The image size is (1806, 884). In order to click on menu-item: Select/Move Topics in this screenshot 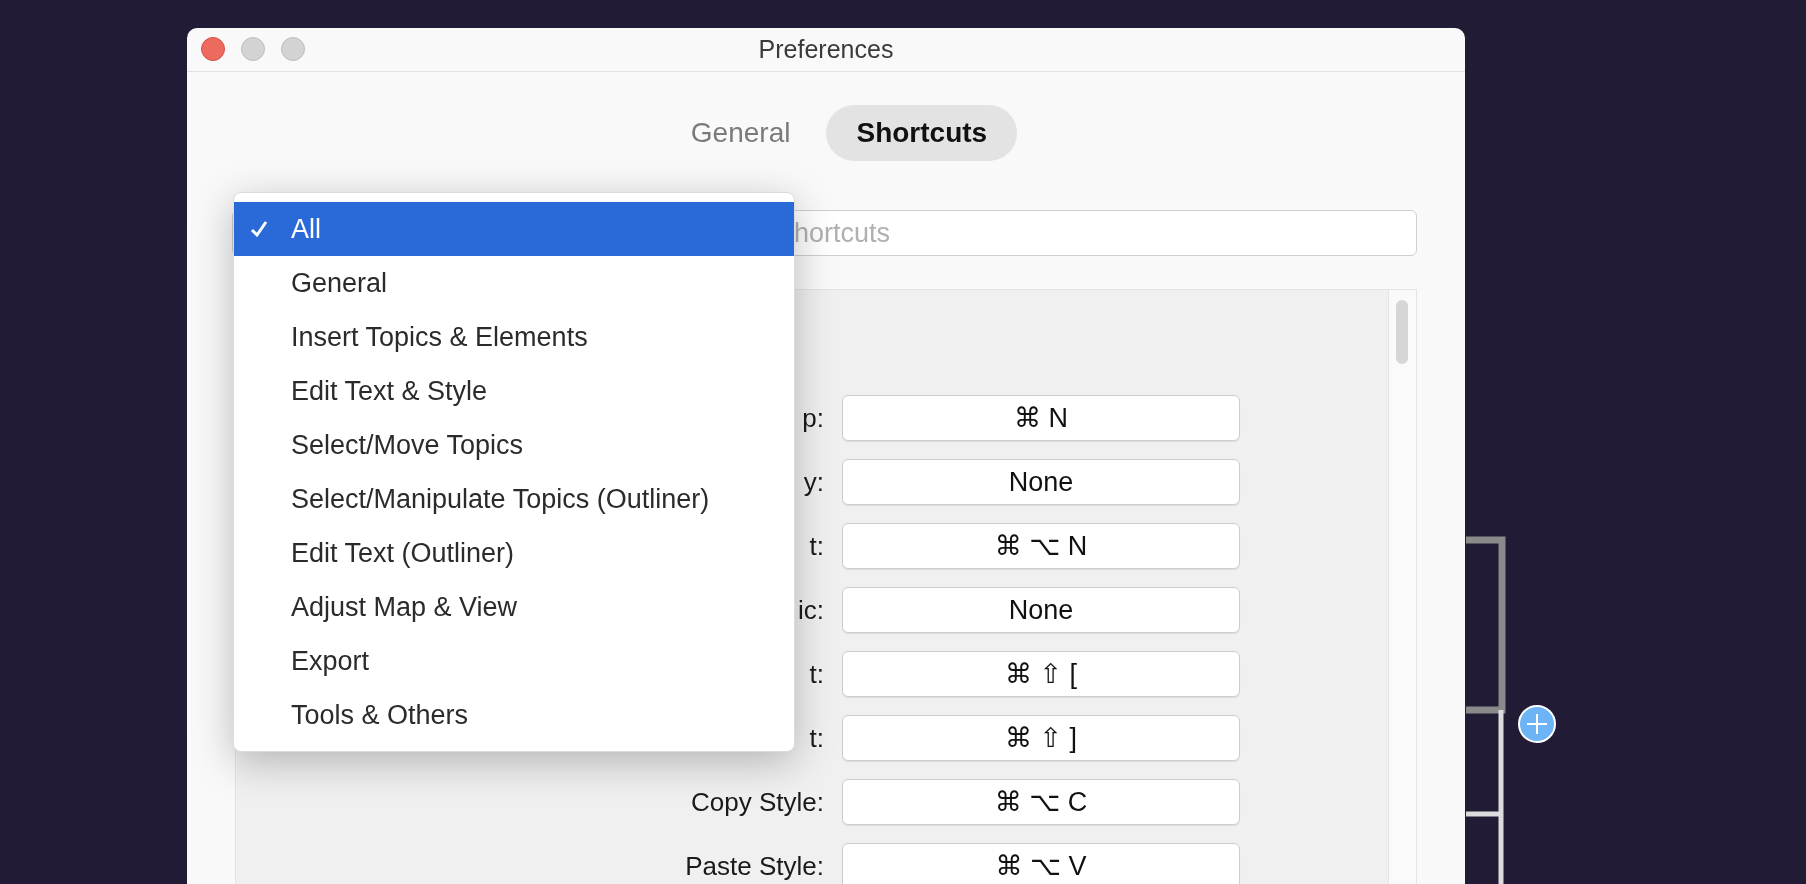, I will do `click(514, 445)`.